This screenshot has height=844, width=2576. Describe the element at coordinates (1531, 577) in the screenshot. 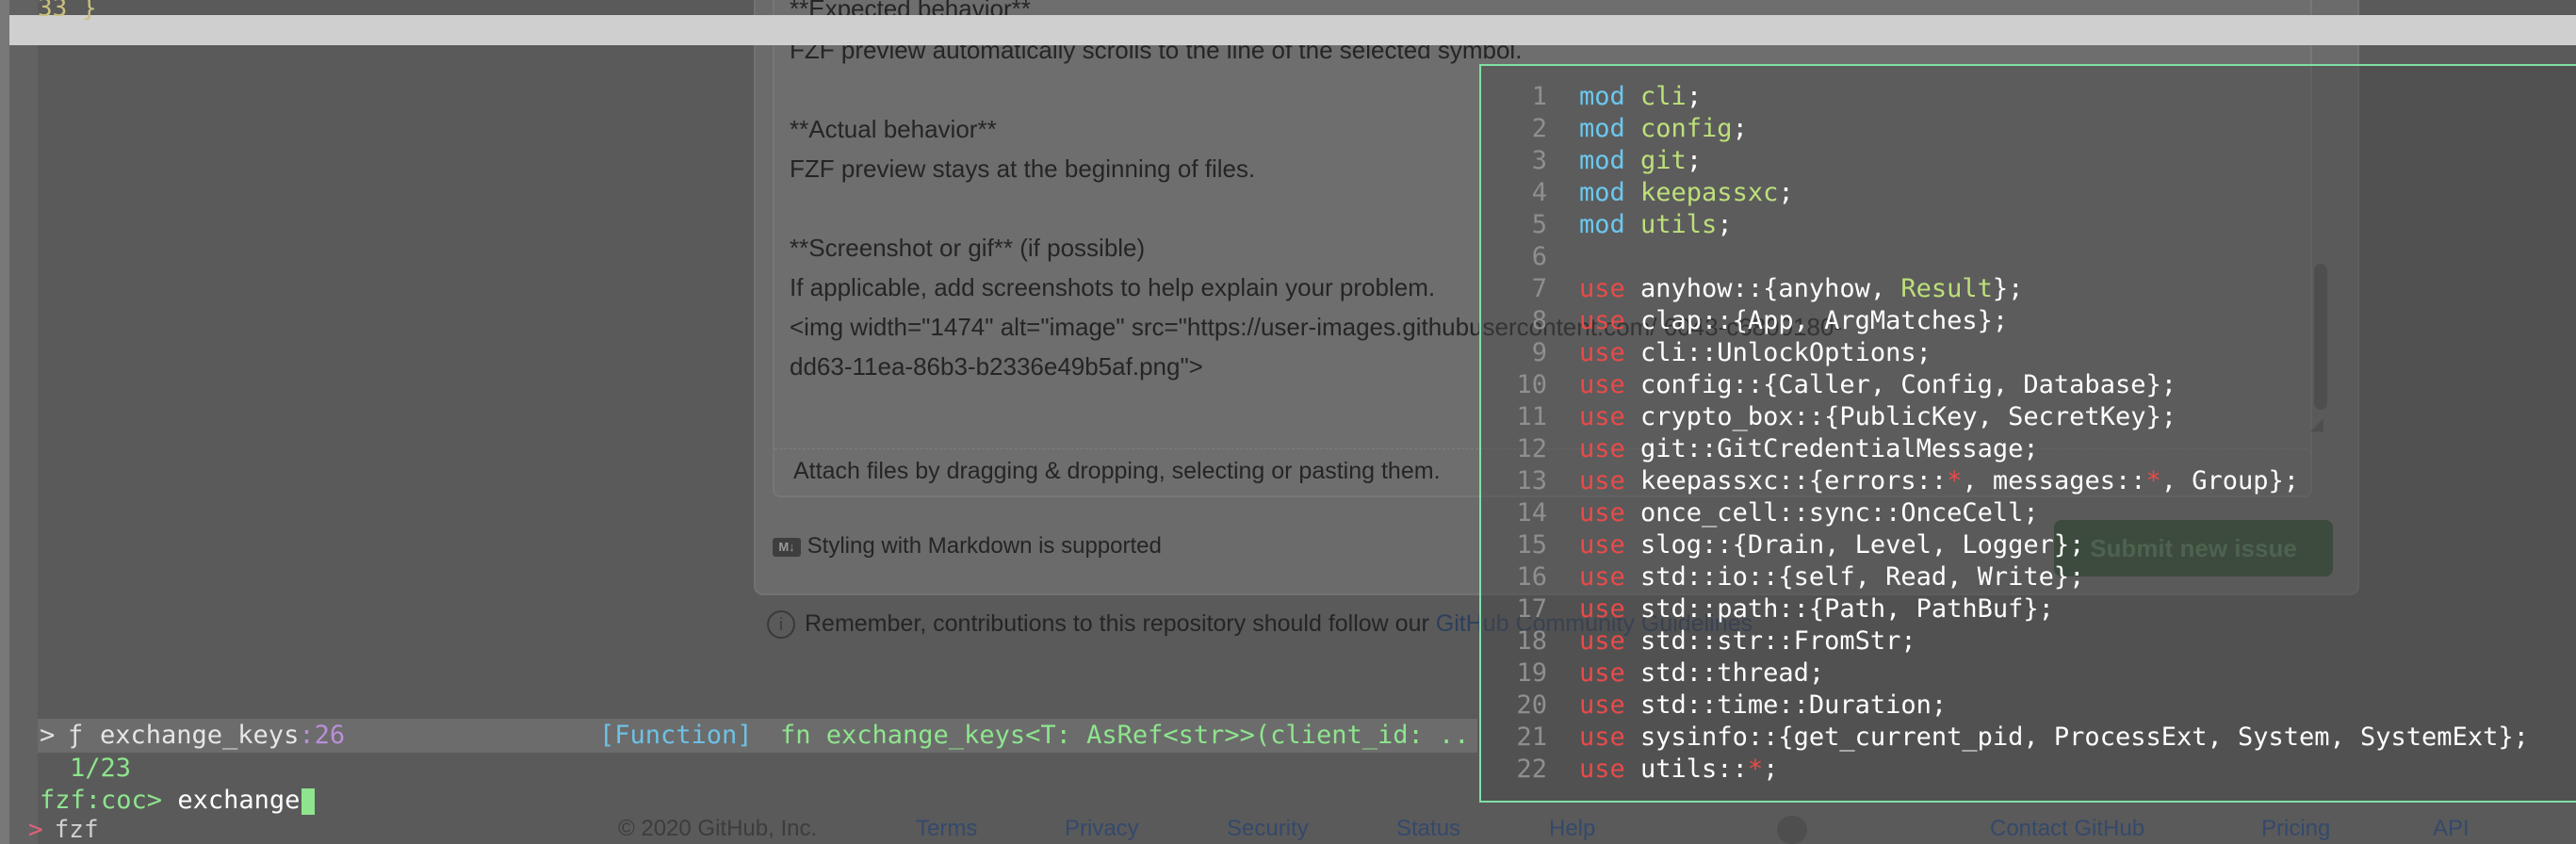

I see `line-number: 16` at that location.